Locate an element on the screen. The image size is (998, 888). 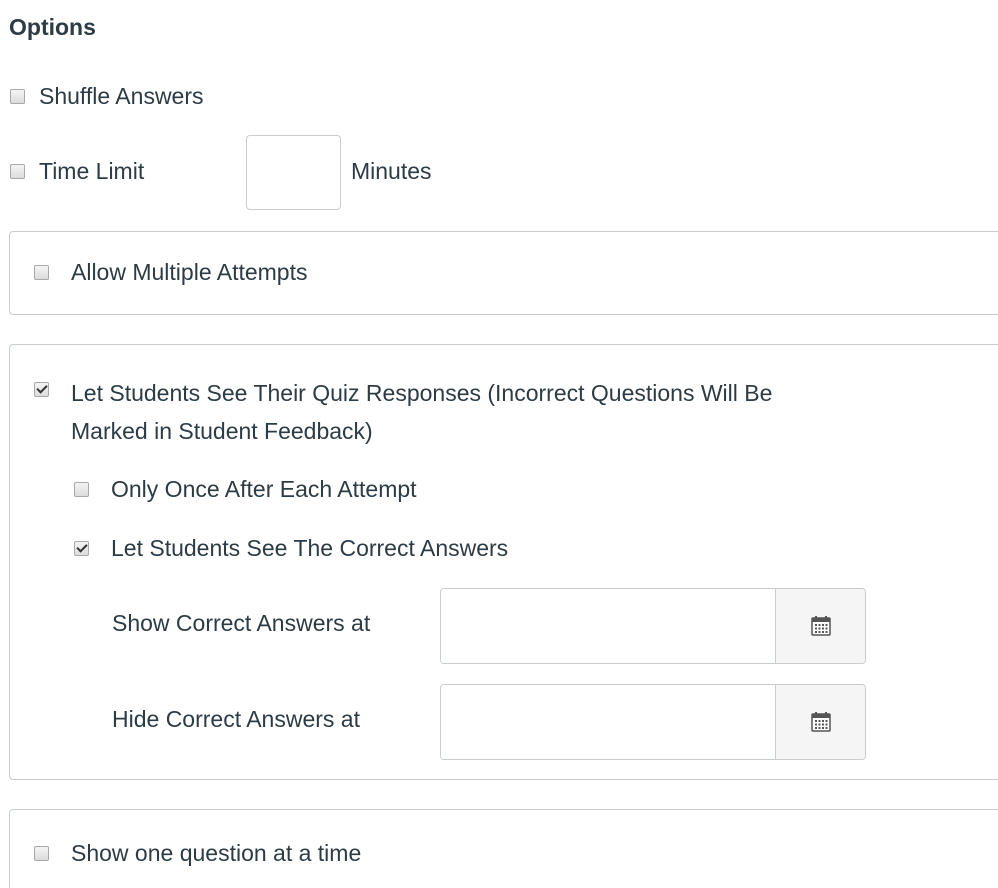
see-correct-checkbox is located at coordinates (81, 548).